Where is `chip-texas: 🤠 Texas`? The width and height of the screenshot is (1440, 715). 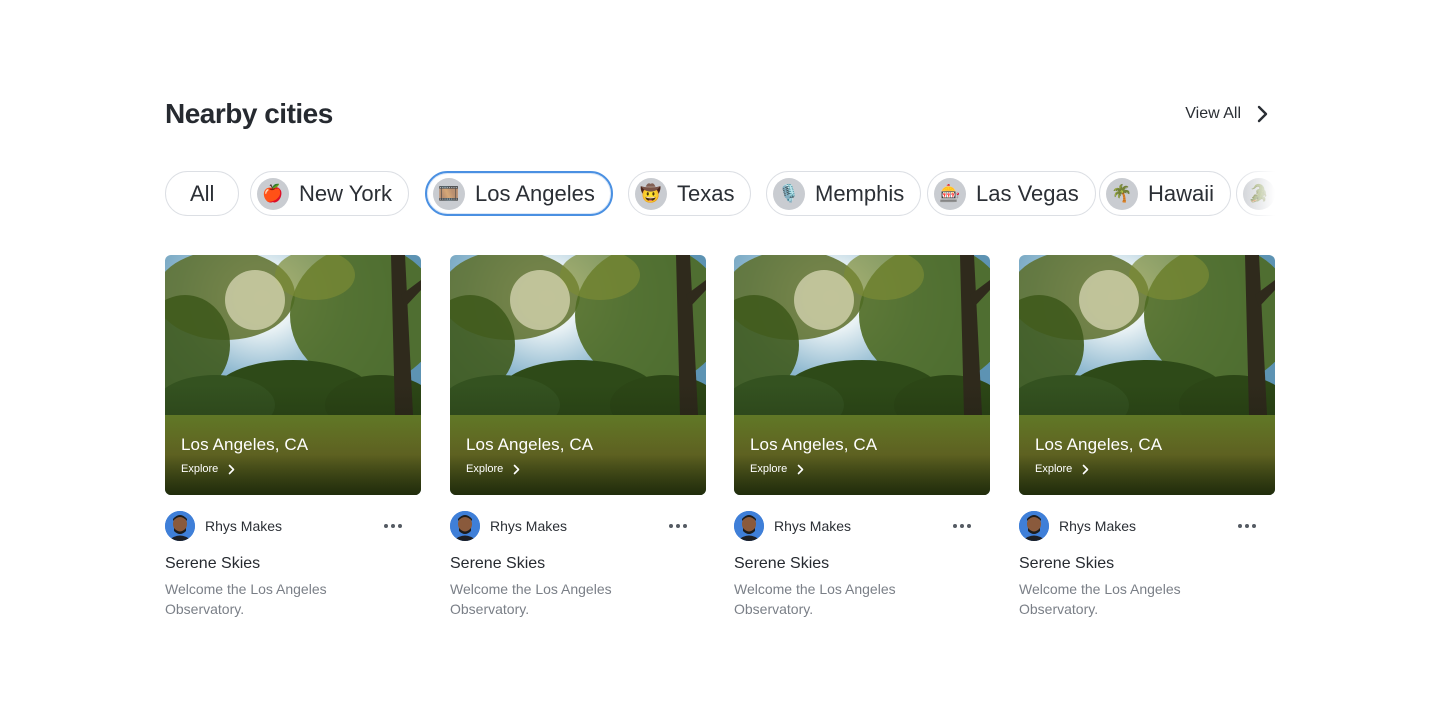
chip-texas: 🤠 Texas is located at coordinates (690, 193).